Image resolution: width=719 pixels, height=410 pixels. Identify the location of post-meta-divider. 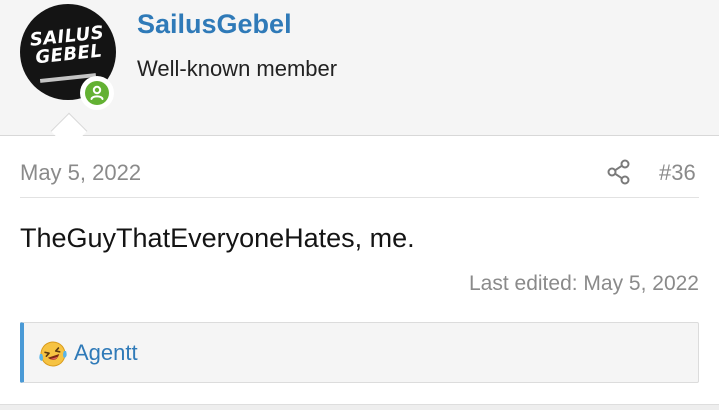
(359, 197).